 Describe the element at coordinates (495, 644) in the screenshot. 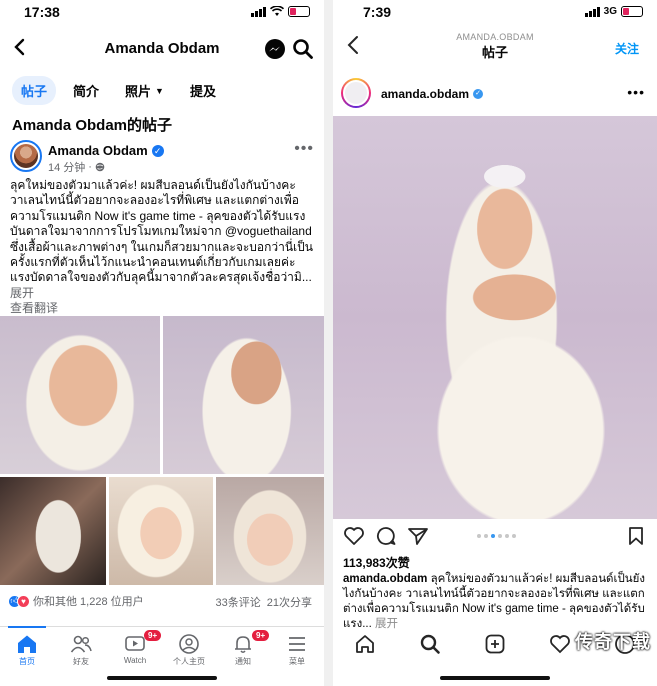

I see `new-post-icon` at that location.